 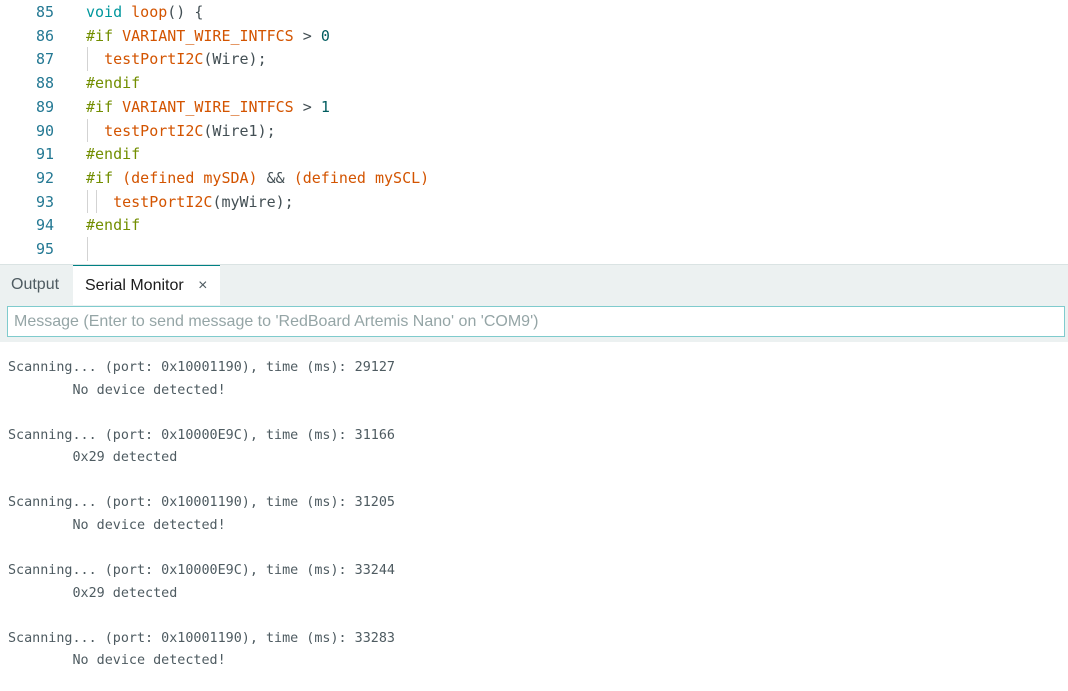 What do you see at coordinates (325, 35) in the screenshot?
I see `code-token: 0` at bounding box center [325, 35].